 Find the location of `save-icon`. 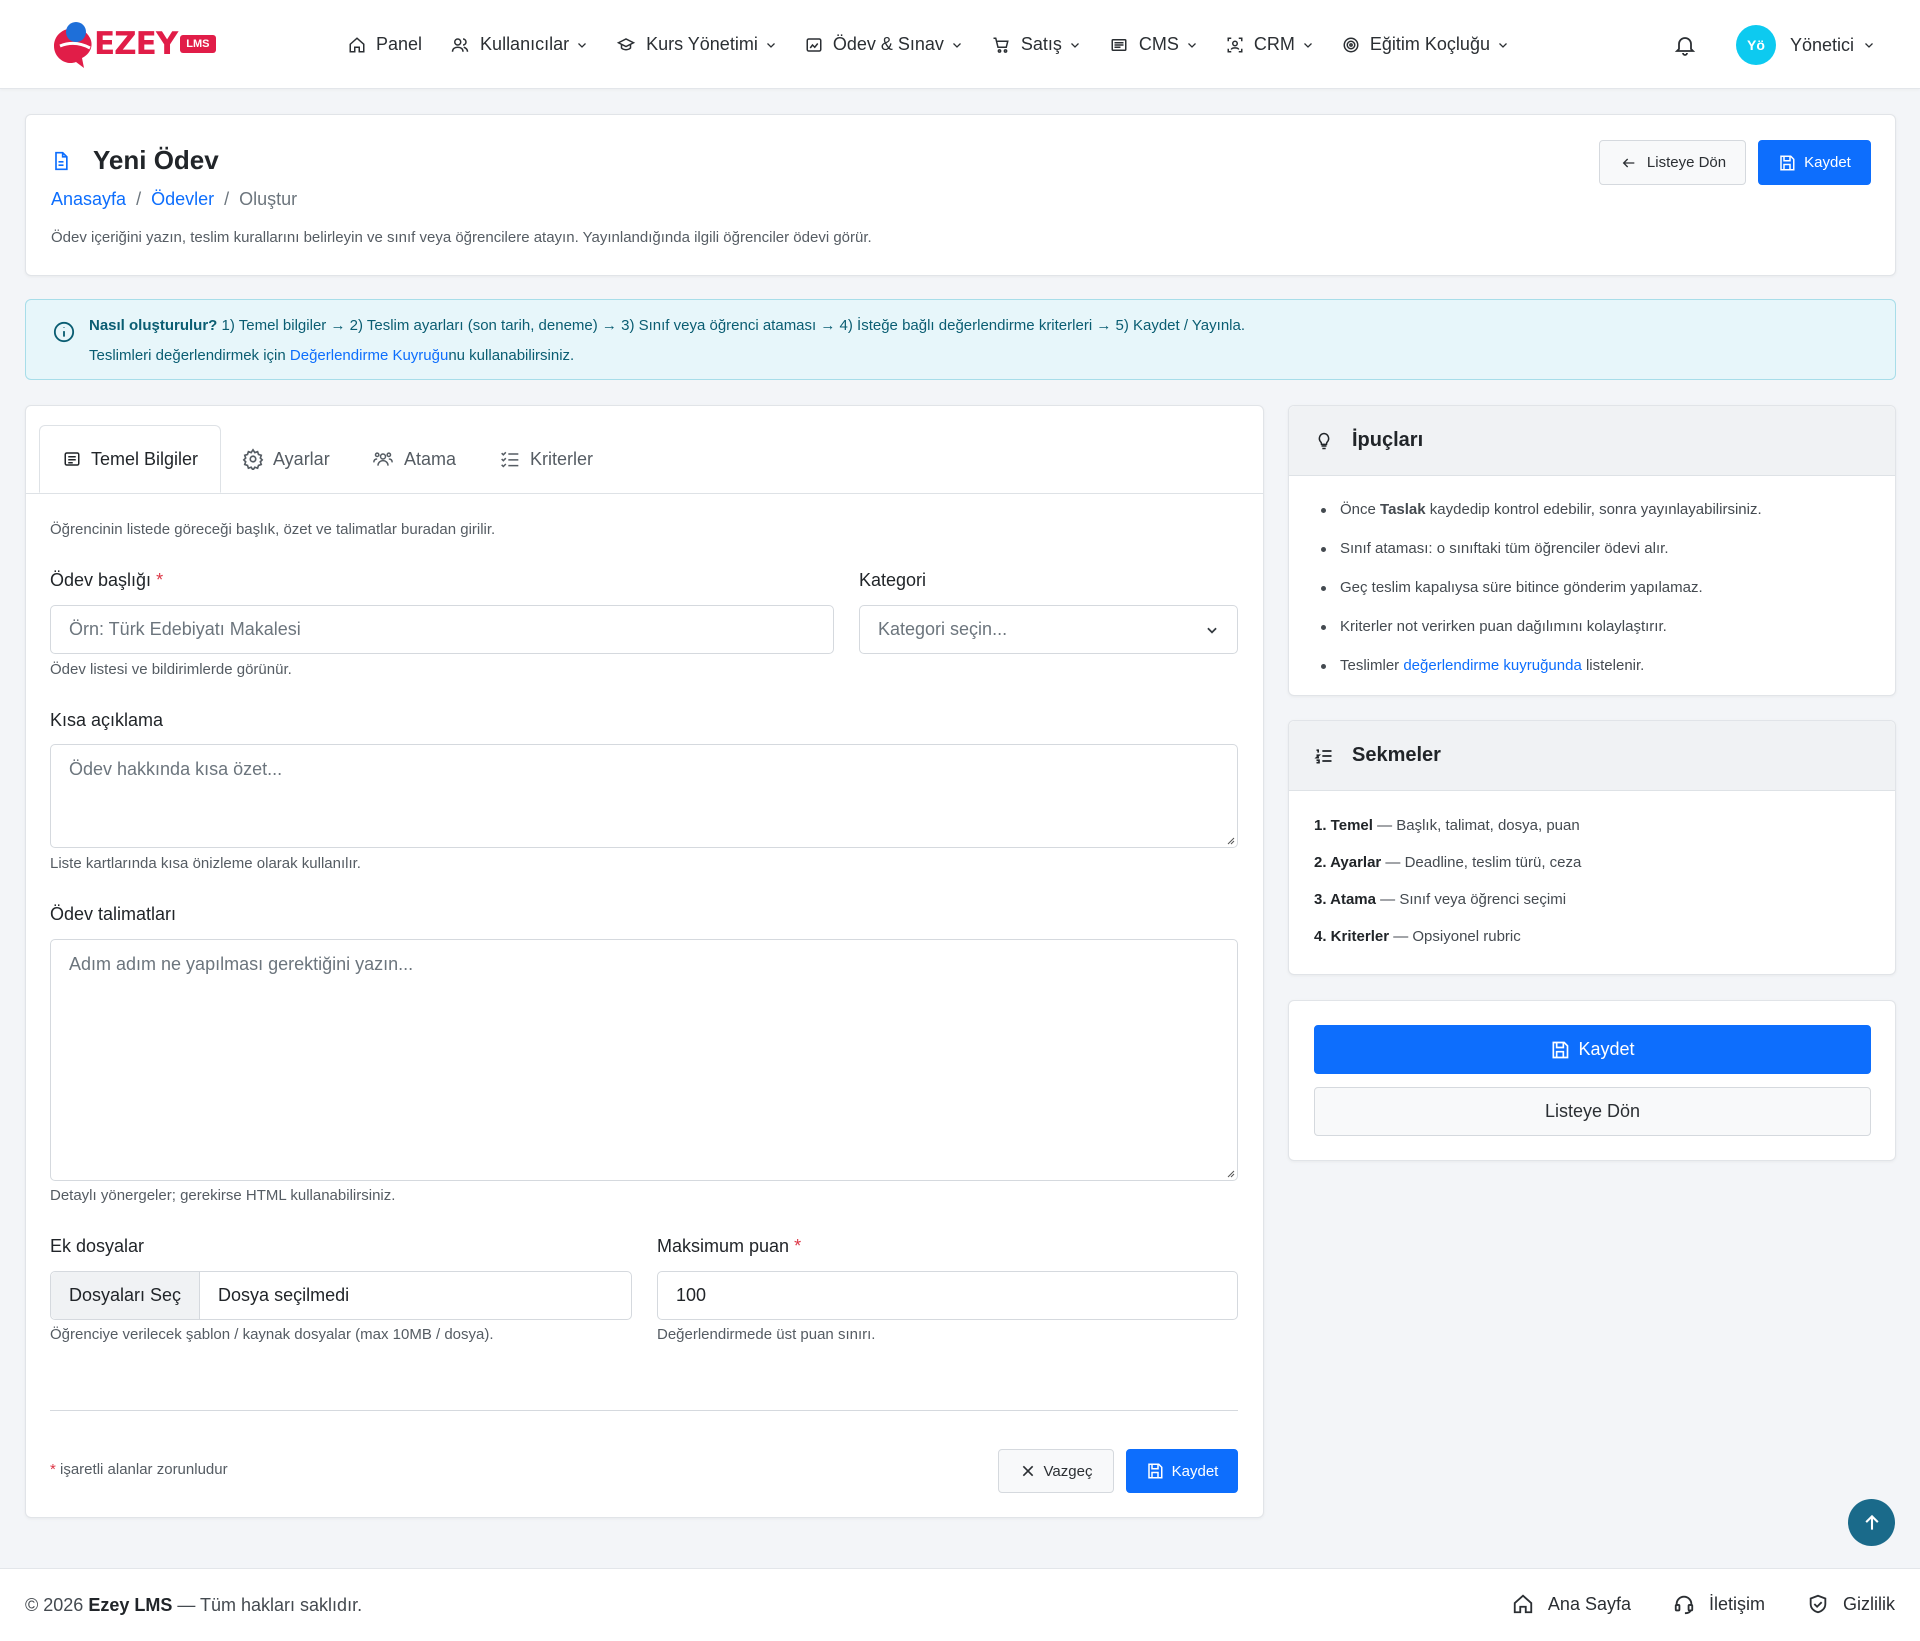

save-icon is located at coordinates (1155, 1471).